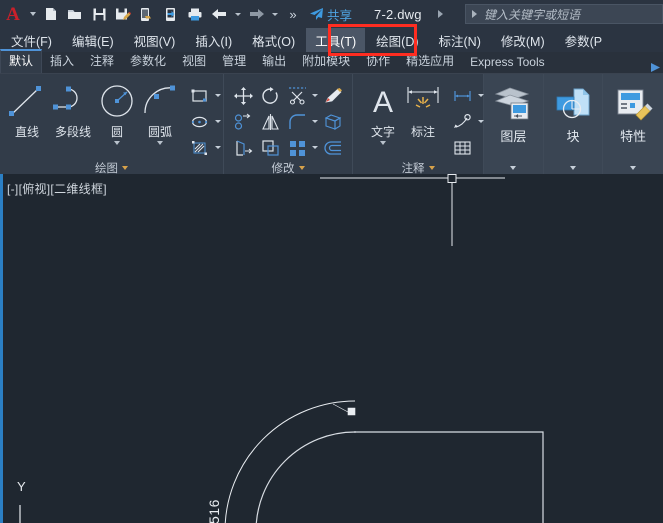 This screenshot has width=663, height=523. I want to click on dimension-value: 516, so click(214, 511).